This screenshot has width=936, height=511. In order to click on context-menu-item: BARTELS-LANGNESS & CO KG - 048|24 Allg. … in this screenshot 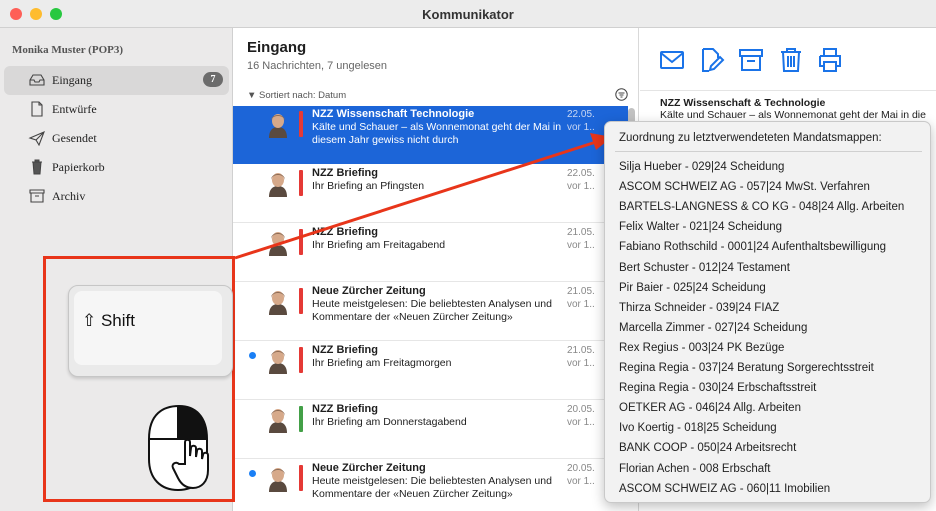, I will do `click(761, 207)`.